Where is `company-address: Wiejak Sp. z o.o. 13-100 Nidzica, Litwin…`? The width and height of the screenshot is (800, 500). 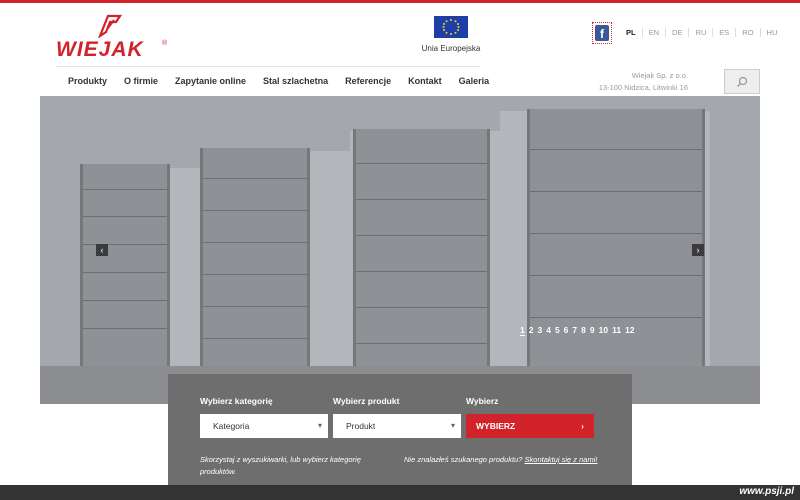 company-address: Wiejak Sp. z o.o. 13-100 Nidzica, Litwin… is located at coordinates (634, 82).